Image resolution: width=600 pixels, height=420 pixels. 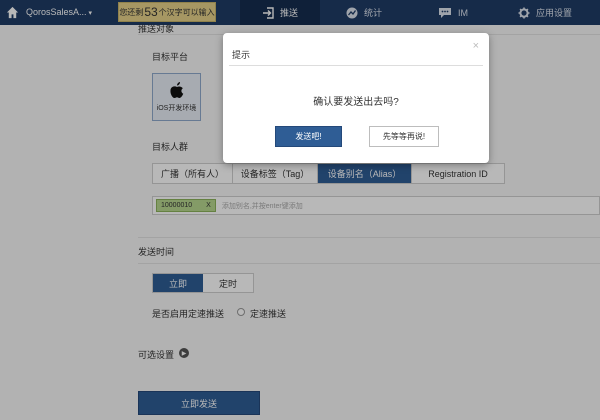 I want to click on confirm-dialog: 提示 × 确认要发送出去吗? 发送吧! 先等等再说!, so click(x=356, y=98).